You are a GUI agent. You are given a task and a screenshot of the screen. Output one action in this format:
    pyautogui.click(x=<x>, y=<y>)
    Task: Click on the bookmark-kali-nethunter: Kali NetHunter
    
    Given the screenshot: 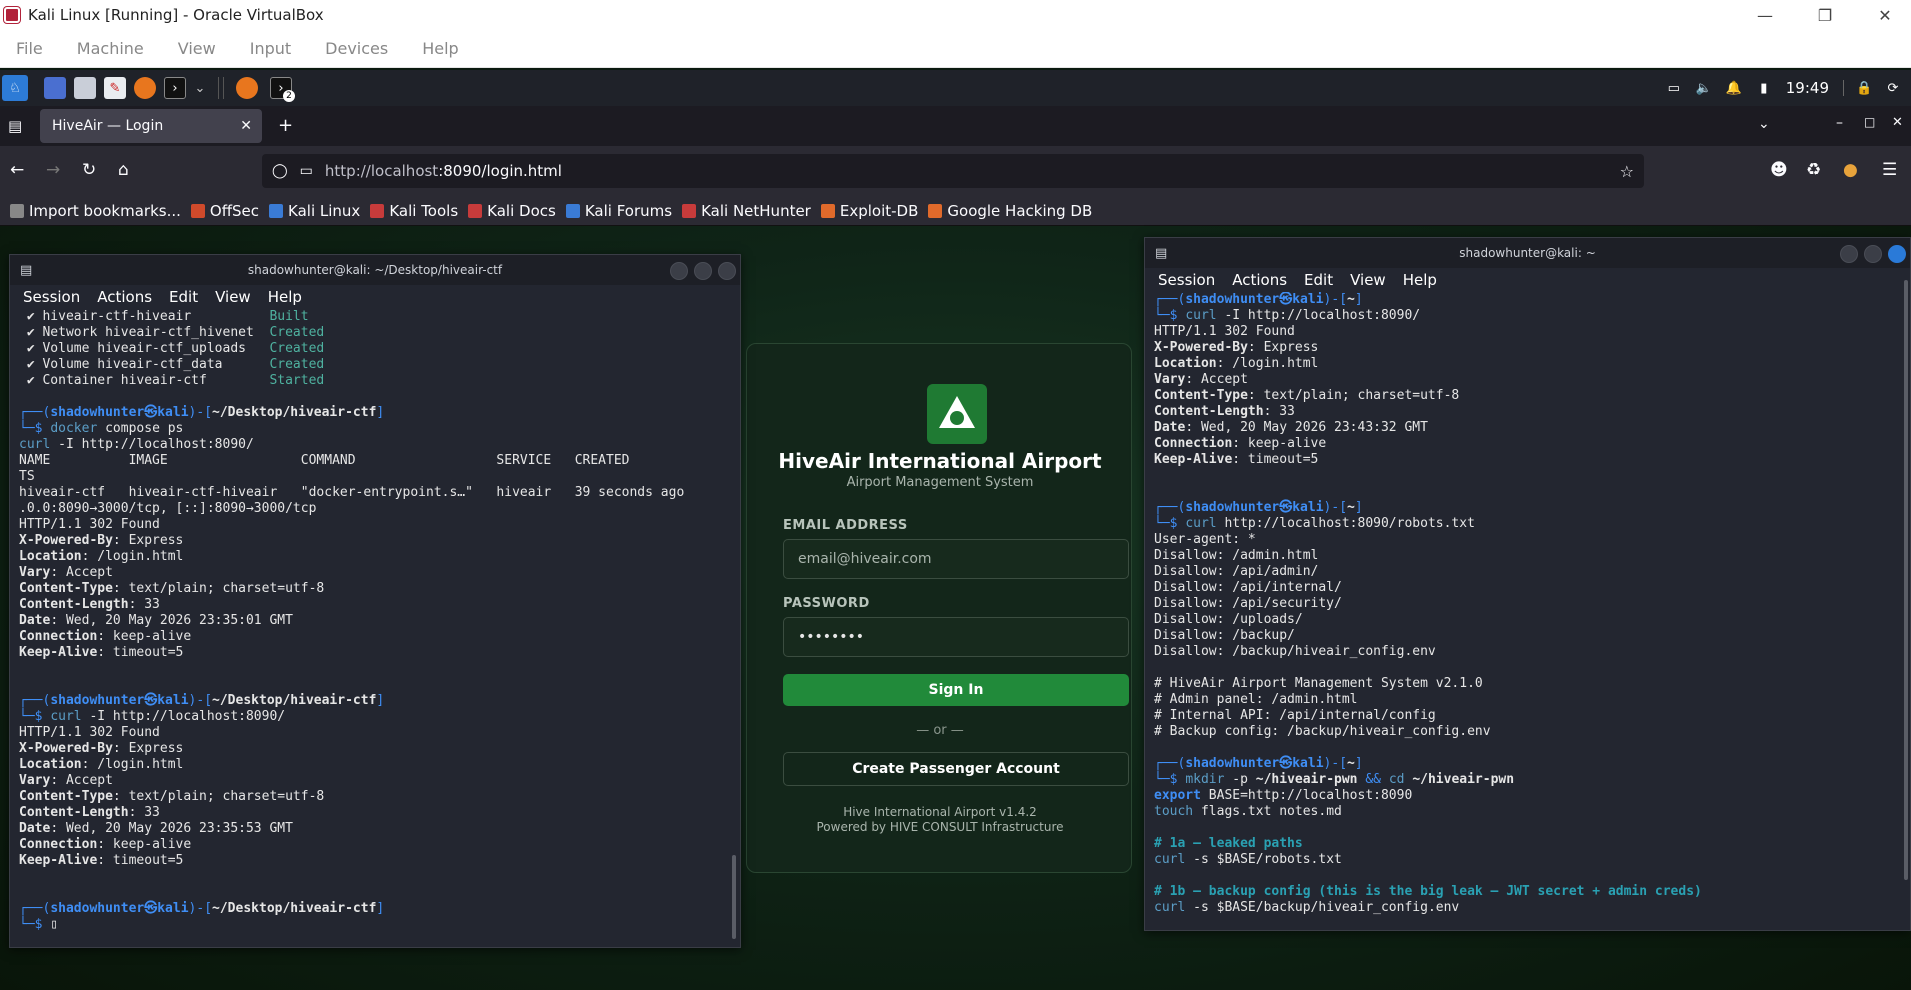 What is the action you would take?
    pyautogui.click(x=746, y=211)
    